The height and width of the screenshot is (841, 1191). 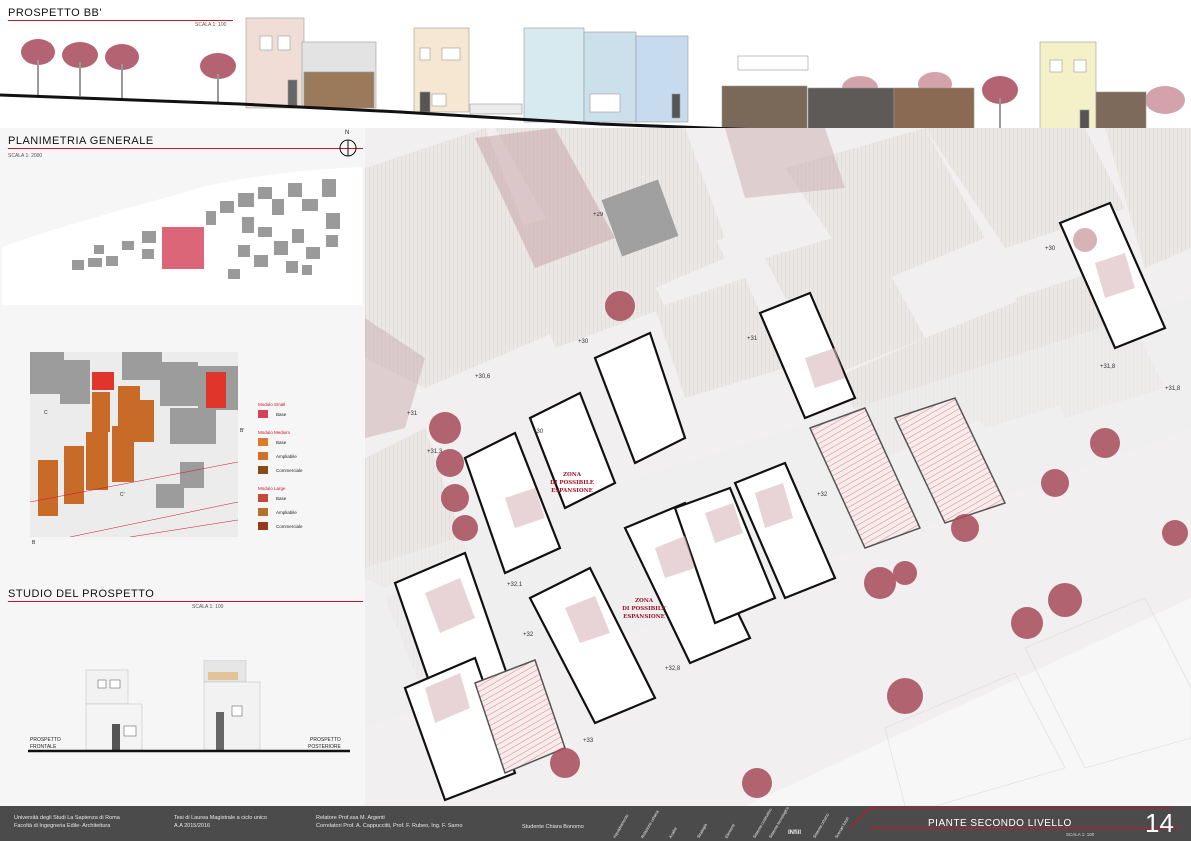 I want to click on phase-label: Elementi, so click(x=729, y=831).